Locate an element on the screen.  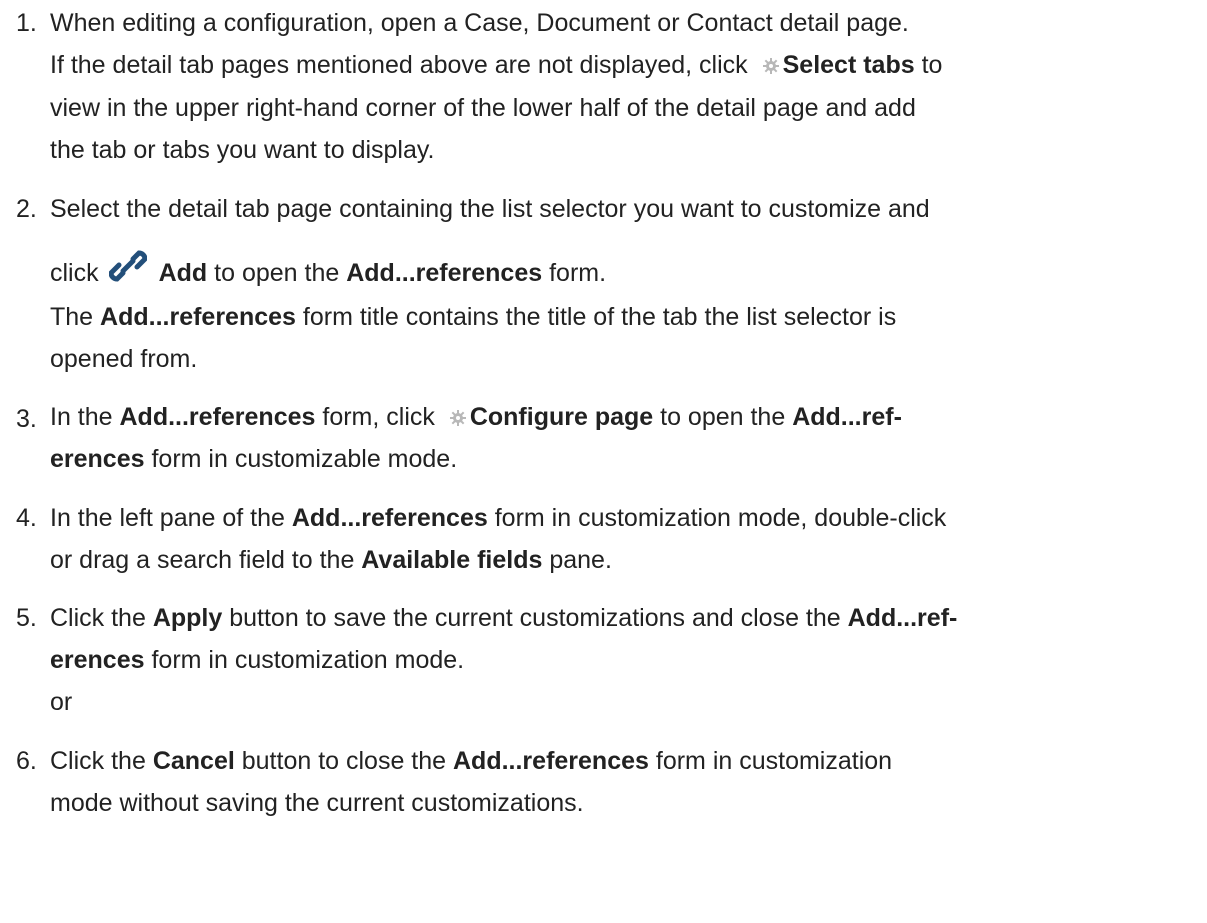
text-run: form, click is located at coordinates (378, 417).